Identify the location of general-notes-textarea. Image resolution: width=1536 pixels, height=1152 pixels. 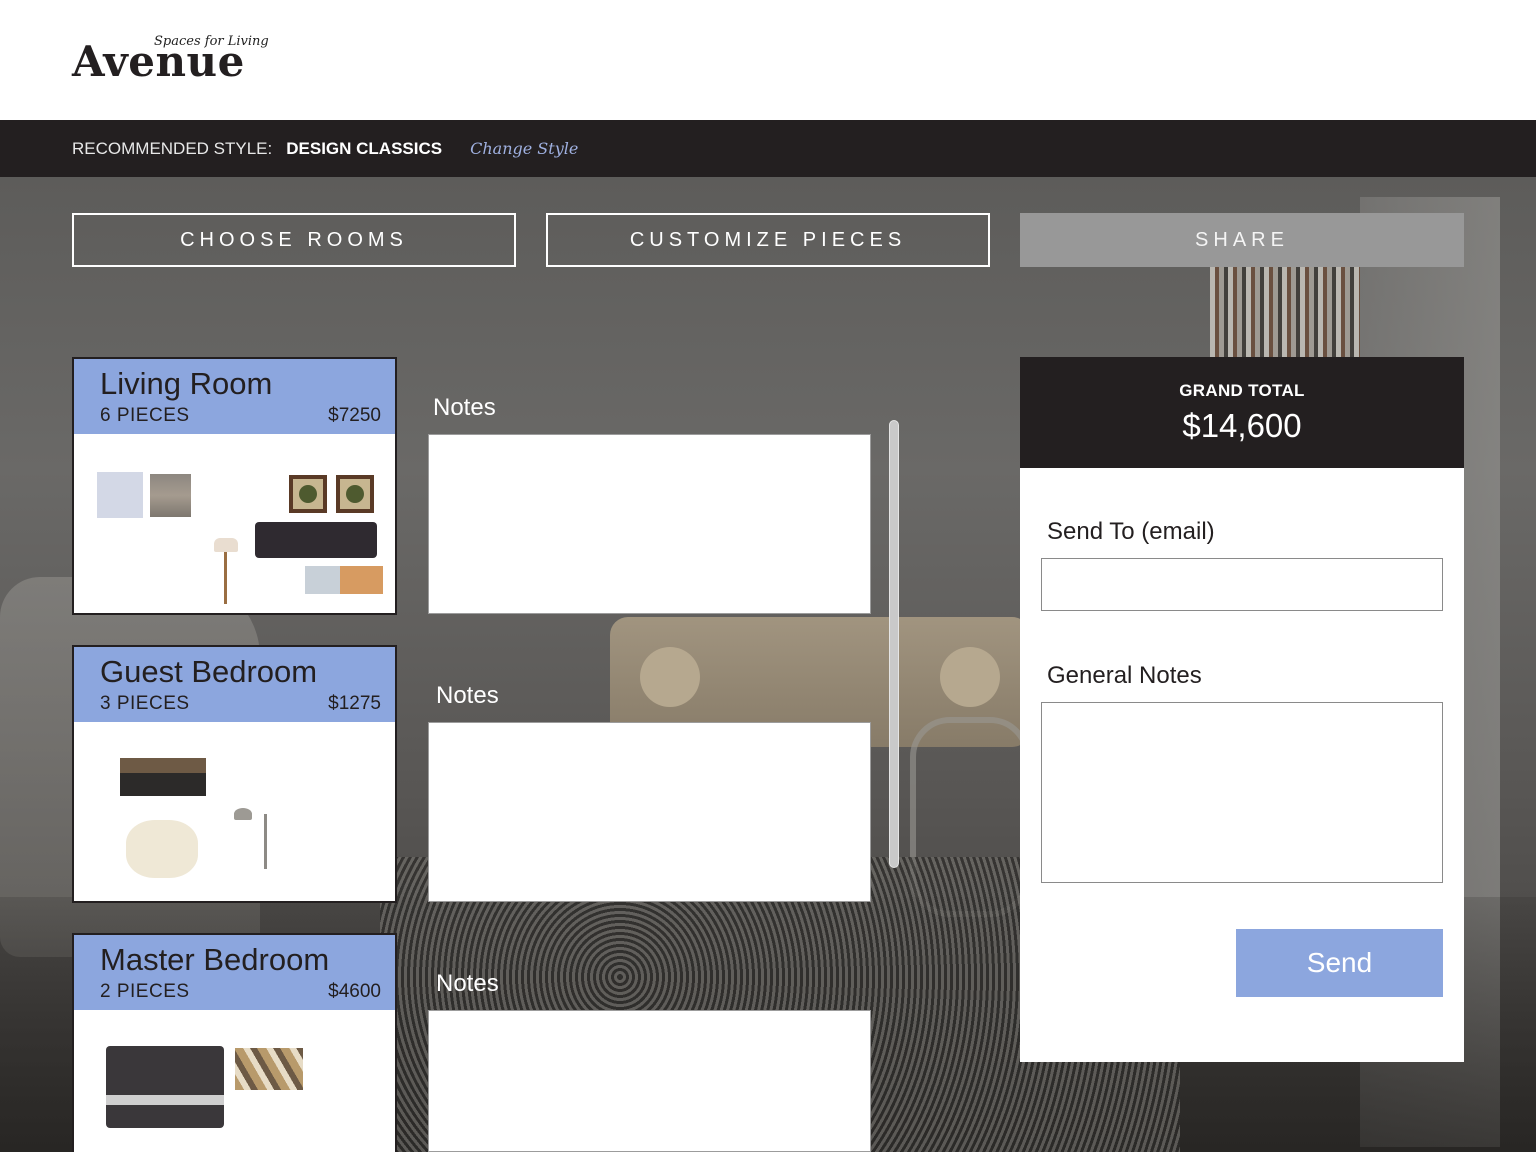
(1242, 792).